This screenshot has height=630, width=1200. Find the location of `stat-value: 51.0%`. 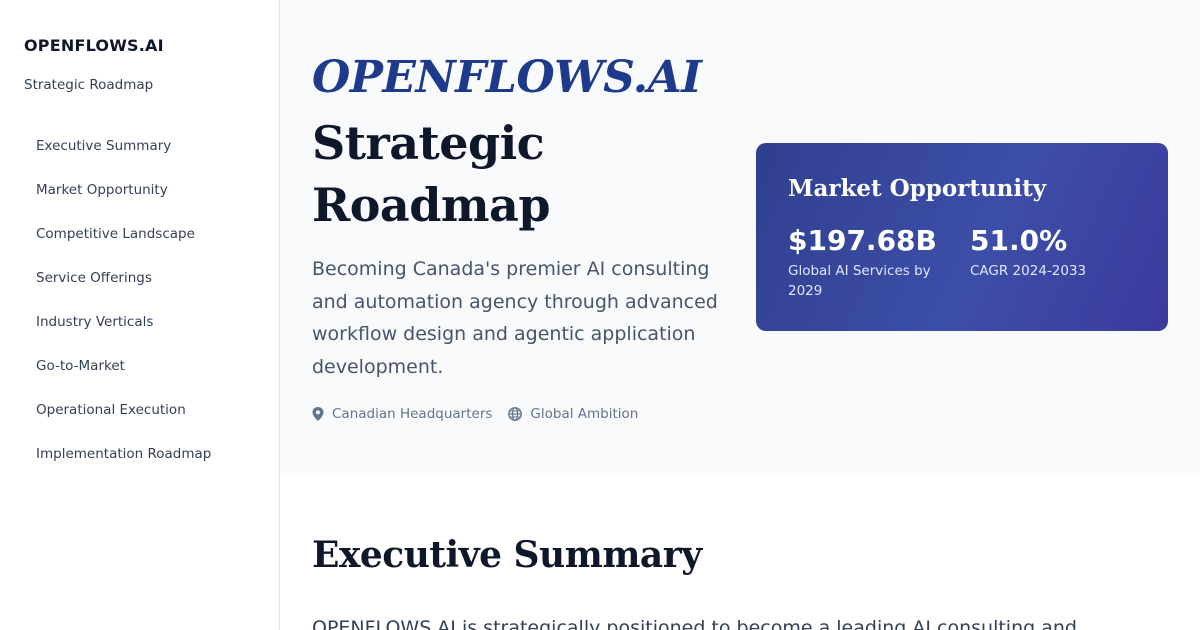

stat-value: 51.0% is located at coordinates (1019, 240).